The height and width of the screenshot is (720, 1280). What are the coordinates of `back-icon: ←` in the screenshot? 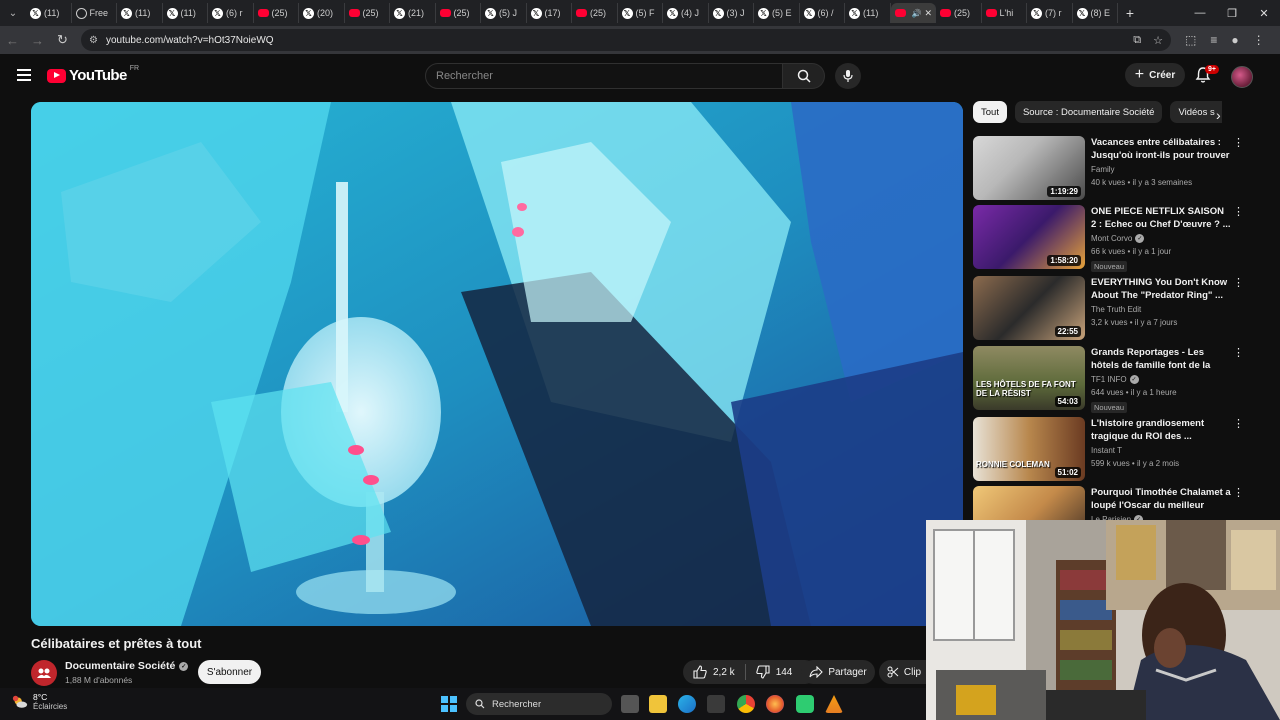 It's located at (12, 40).